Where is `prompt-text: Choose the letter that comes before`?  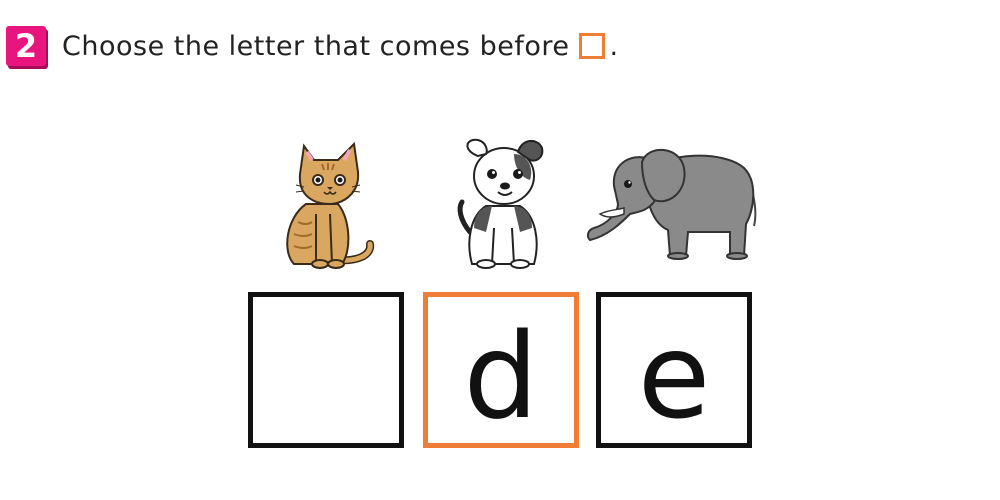
prompt-text: Choose the letter that comes before is located at coordinates (316, 46).